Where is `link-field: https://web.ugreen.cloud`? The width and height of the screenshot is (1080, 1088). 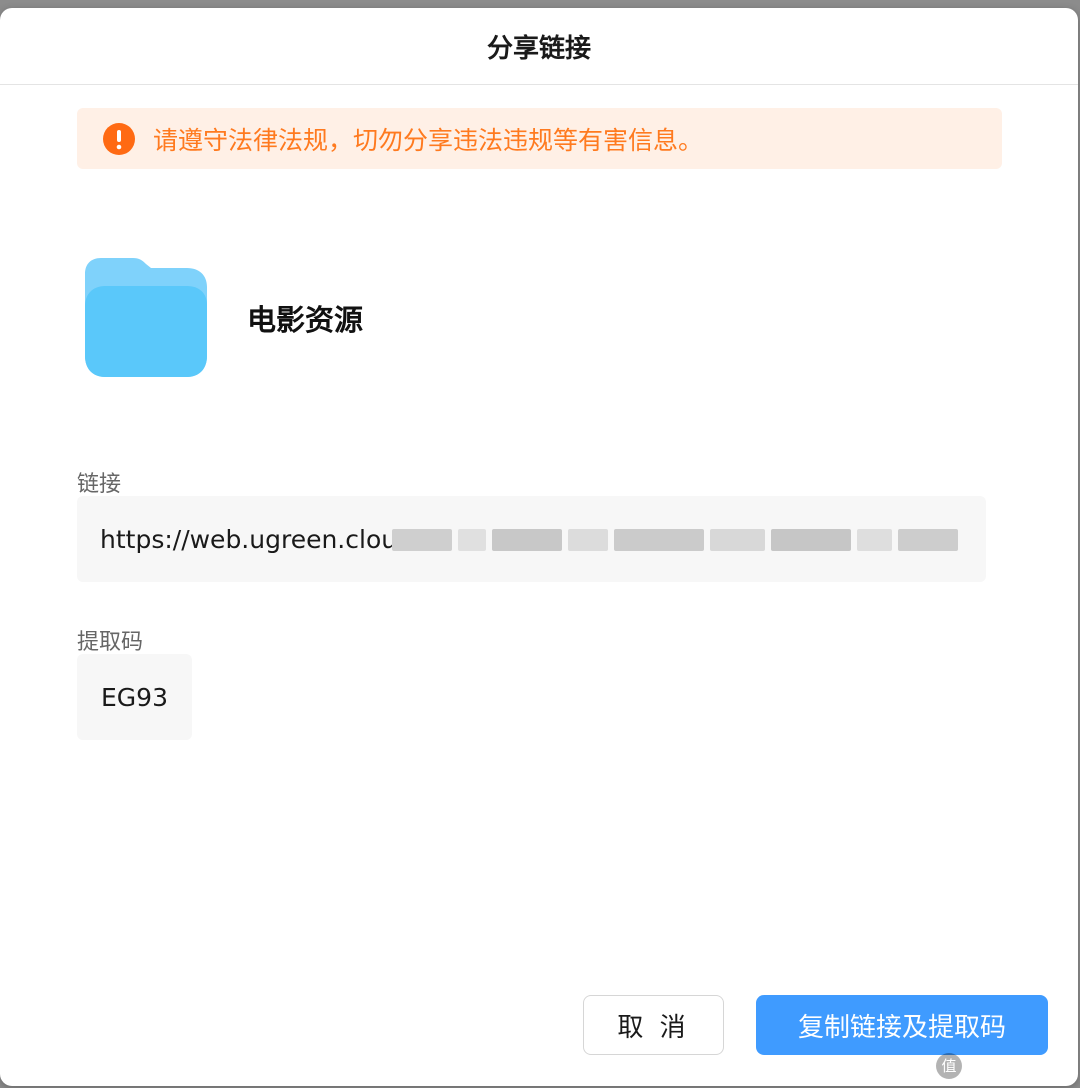 link-field: https://web.ugreen.cloud is located at coordinates (531, 539).